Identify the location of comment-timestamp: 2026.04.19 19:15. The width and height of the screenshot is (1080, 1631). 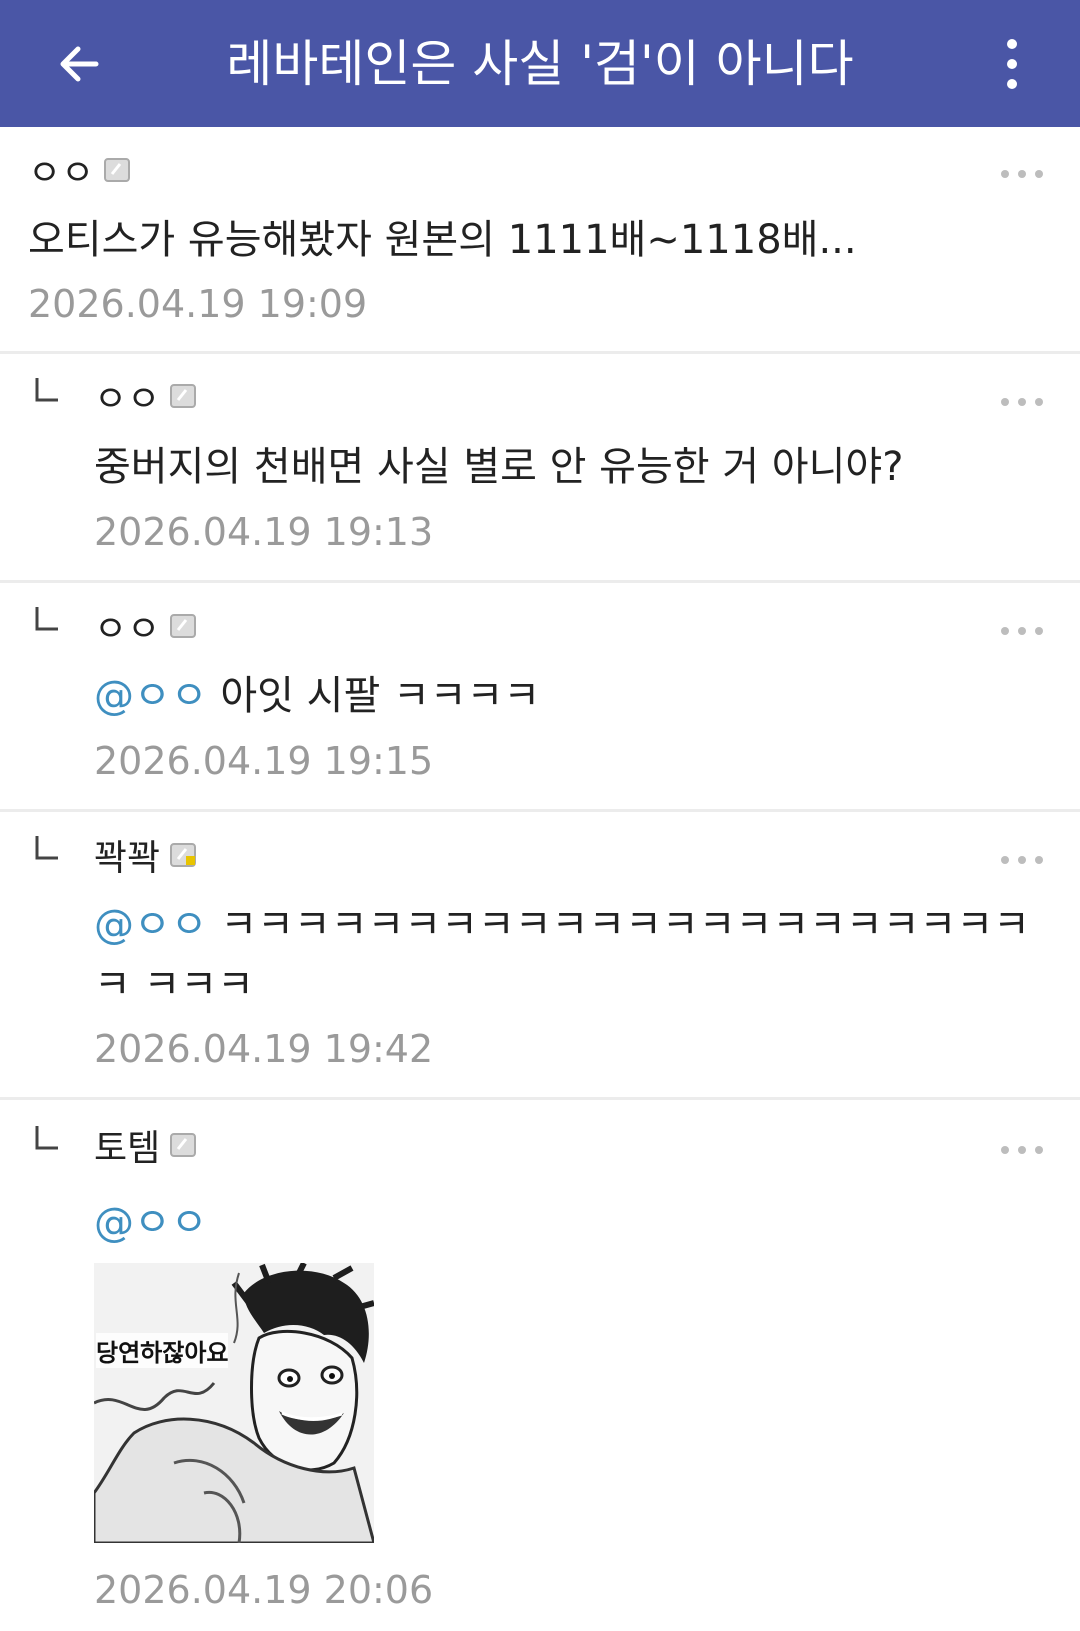
(264, 761).